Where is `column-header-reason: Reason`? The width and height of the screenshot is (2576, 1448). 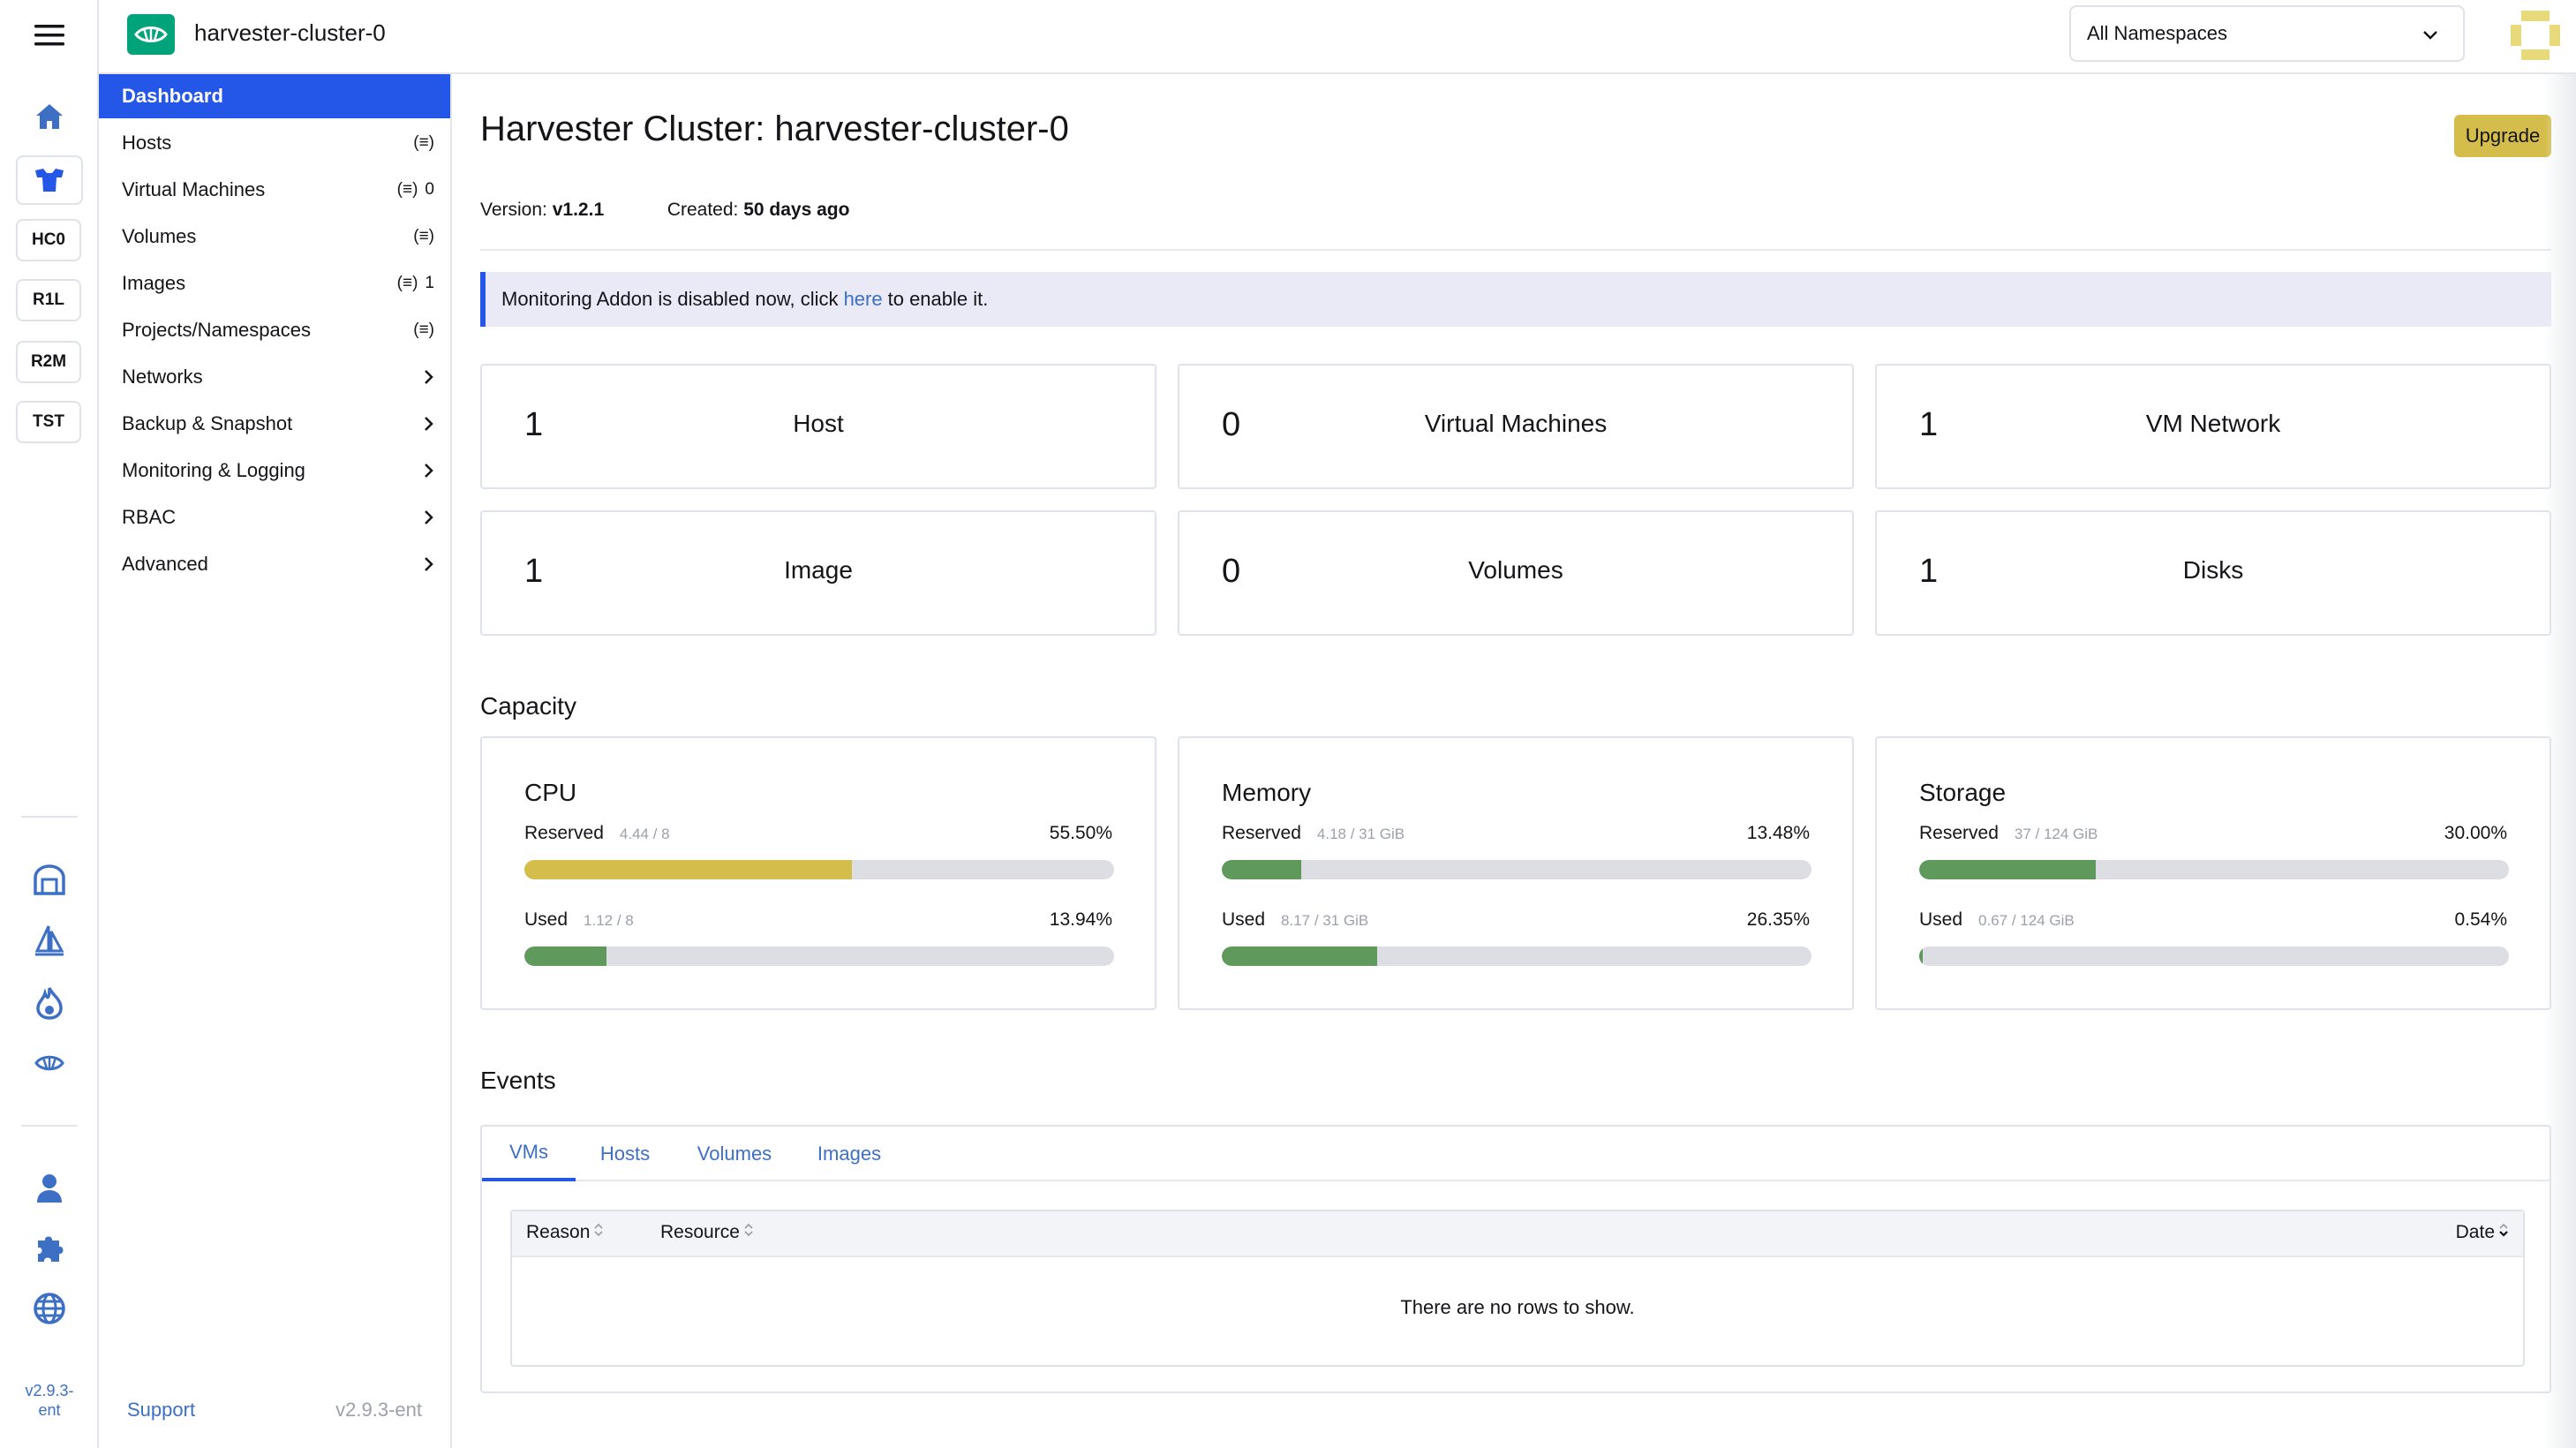
column-header-reason: Reason is located at coordinates (565, 1233).